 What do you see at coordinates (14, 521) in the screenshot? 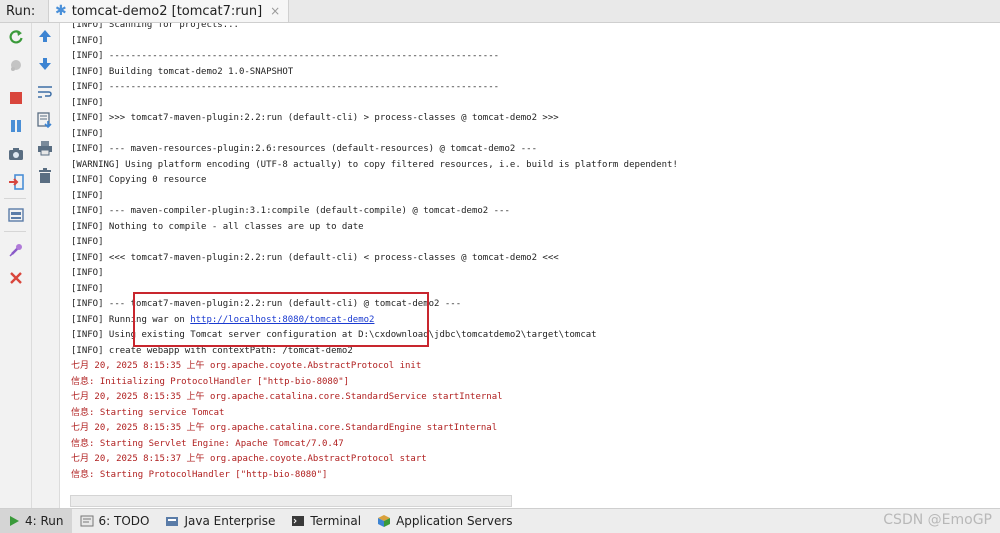
I see `run-icon` at bounding box center [14, 521].